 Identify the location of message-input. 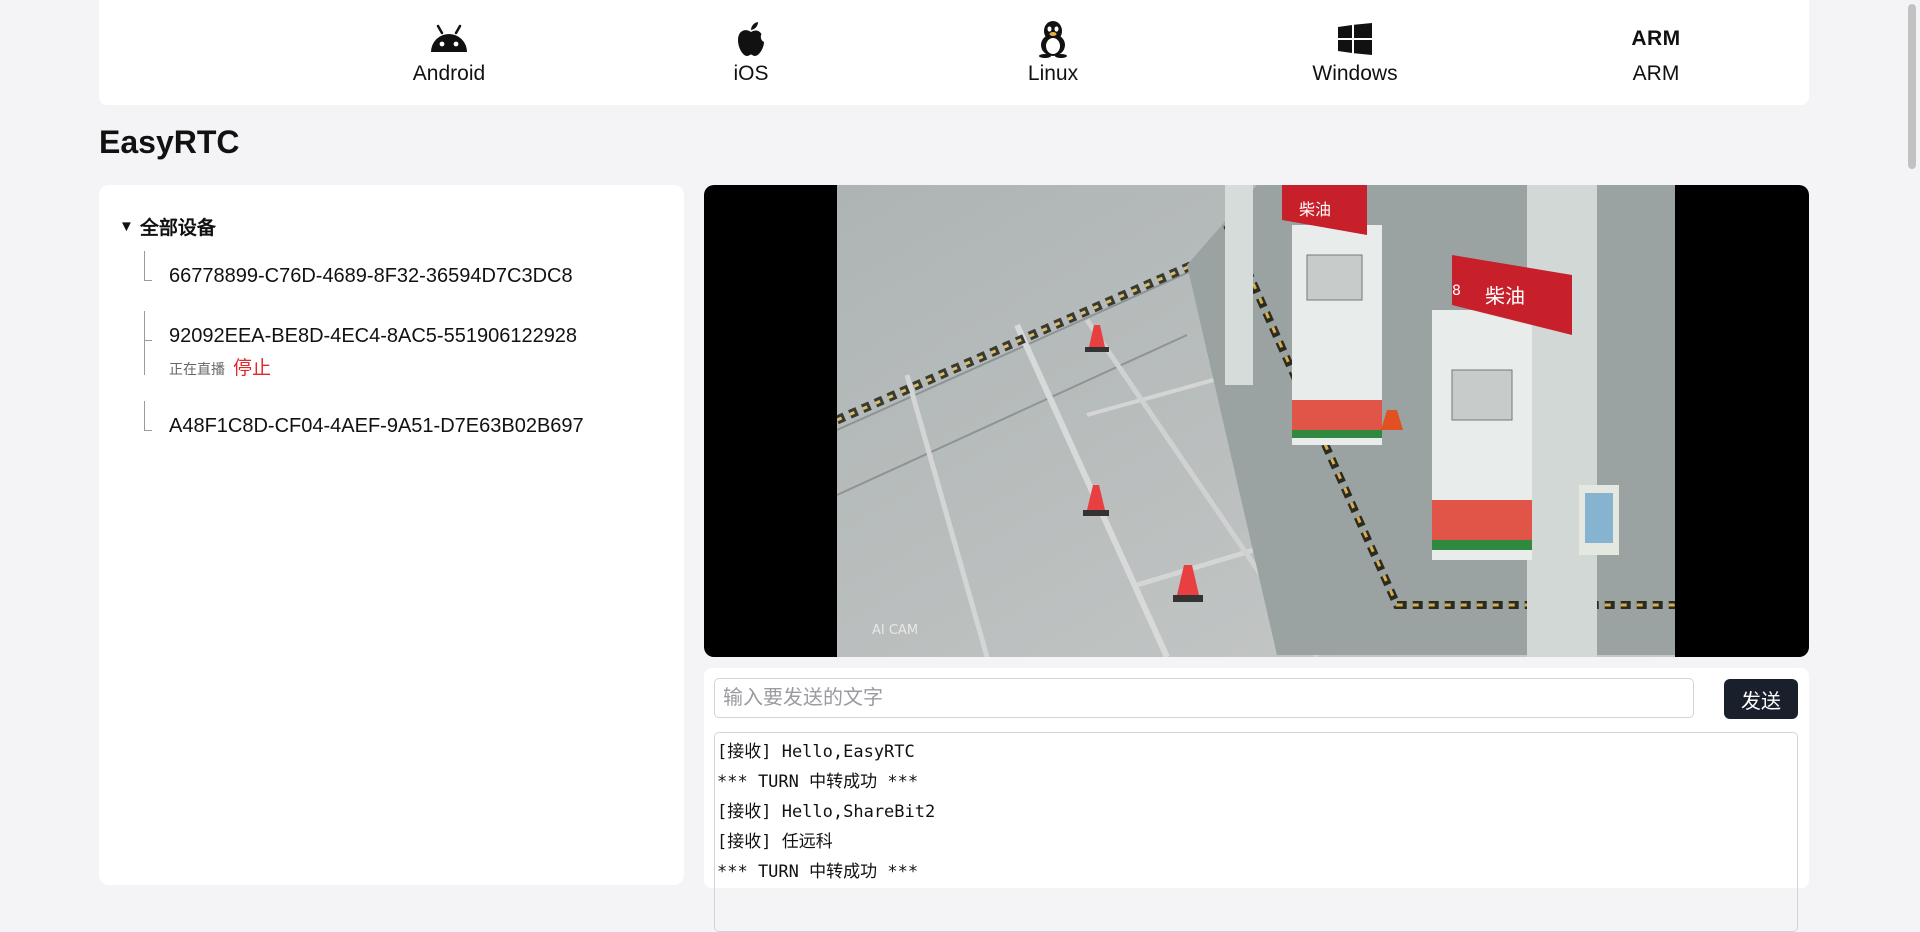
(1204, 698).